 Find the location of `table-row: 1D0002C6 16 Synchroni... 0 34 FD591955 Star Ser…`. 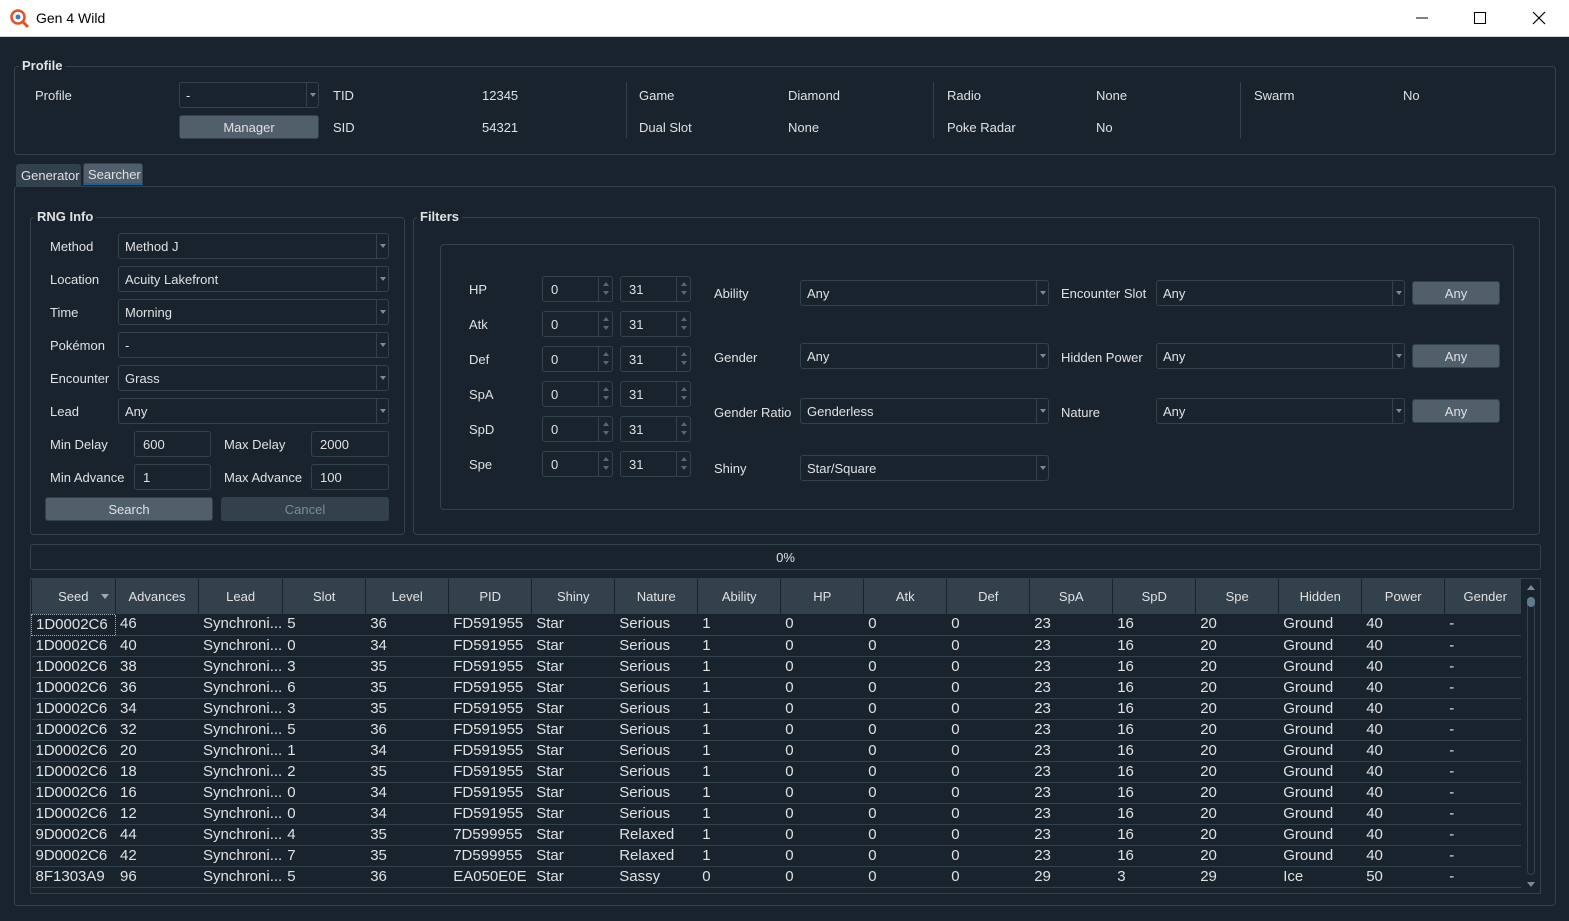

table-row: 1D0002C6 16 Synchroni... 0 34 FD591955 Star Ser… is located at coordinates (779, 793).